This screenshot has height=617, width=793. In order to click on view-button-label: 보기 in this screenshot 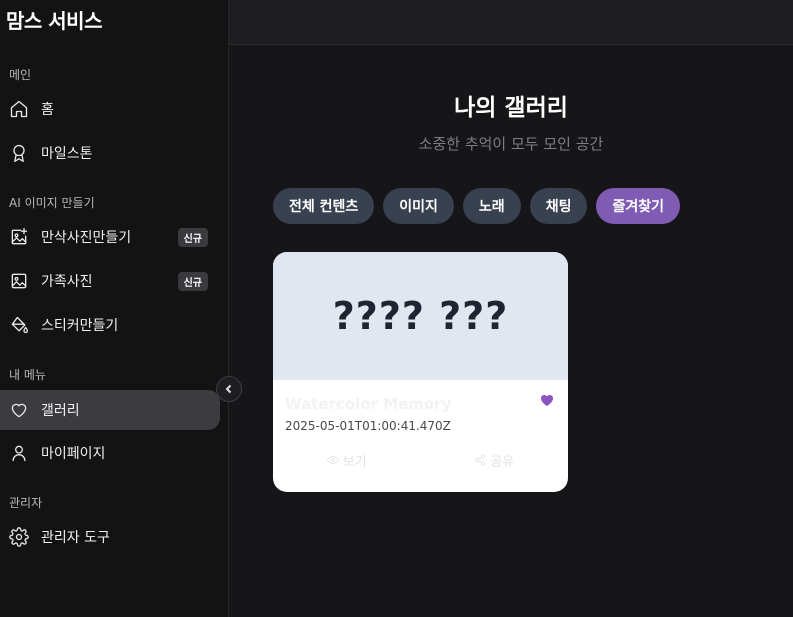, I will do `click(354, 462)`.